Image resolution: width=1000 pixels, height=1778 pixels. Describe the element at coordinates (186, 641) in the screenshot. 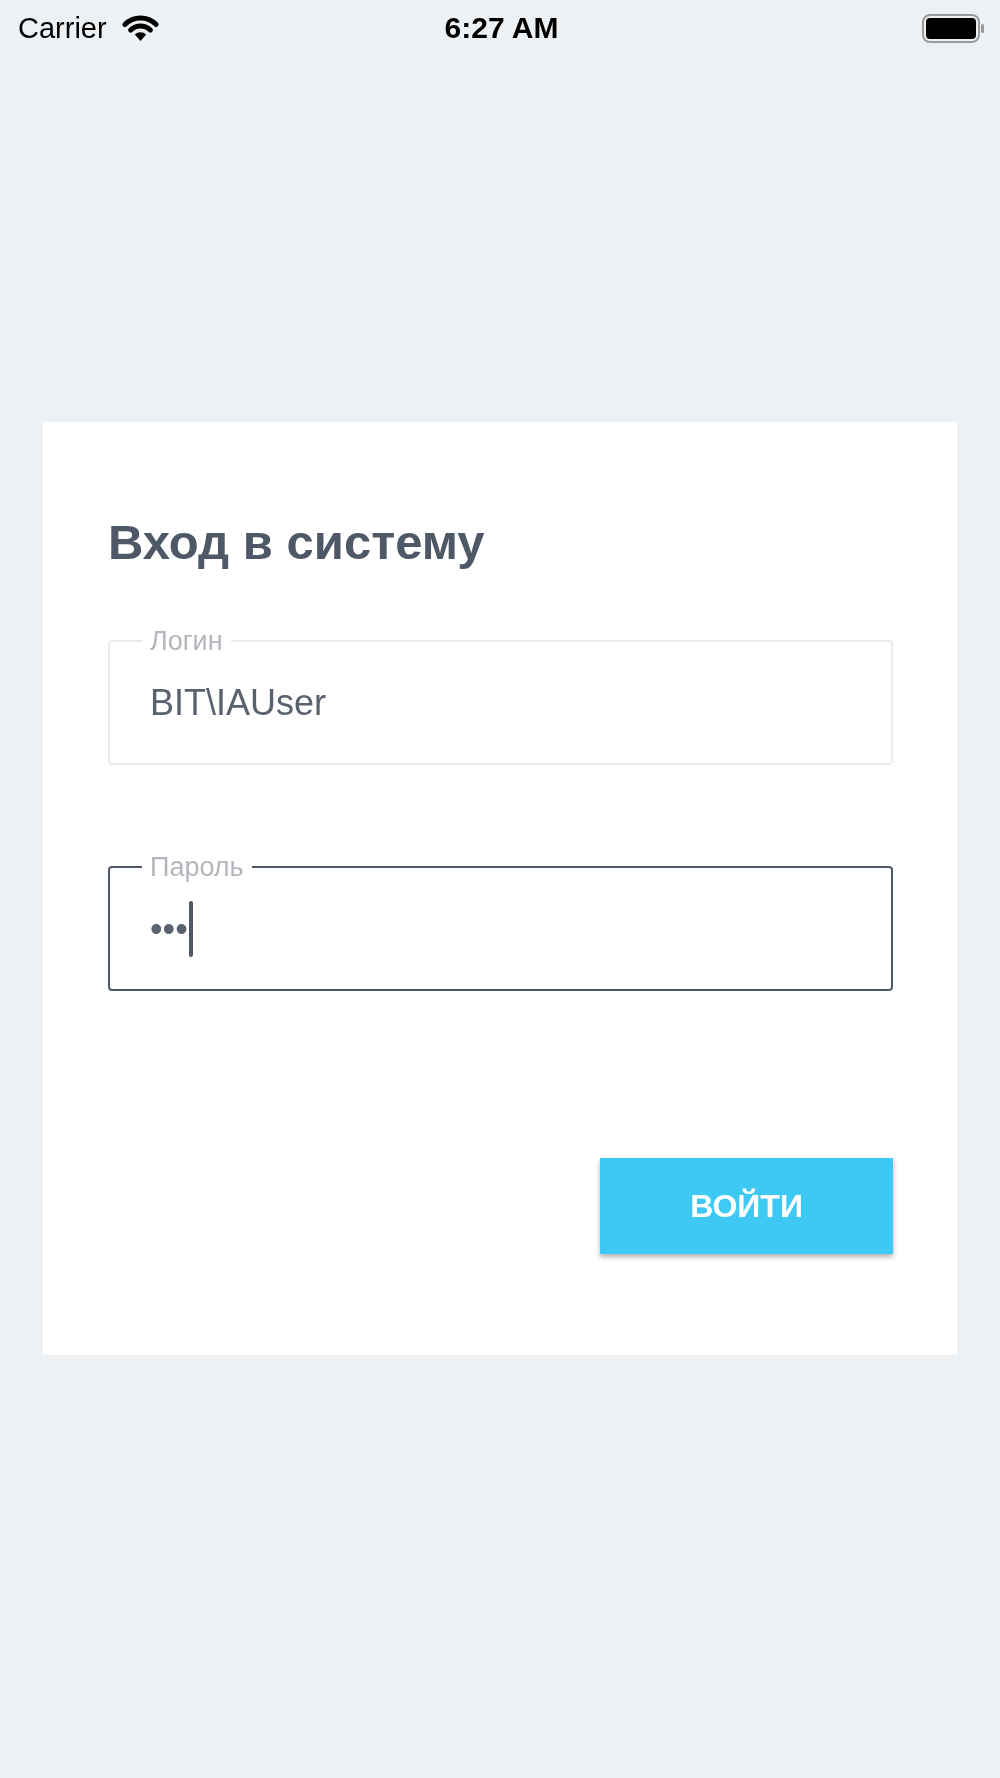

I see `field-label: Логин` at that location.